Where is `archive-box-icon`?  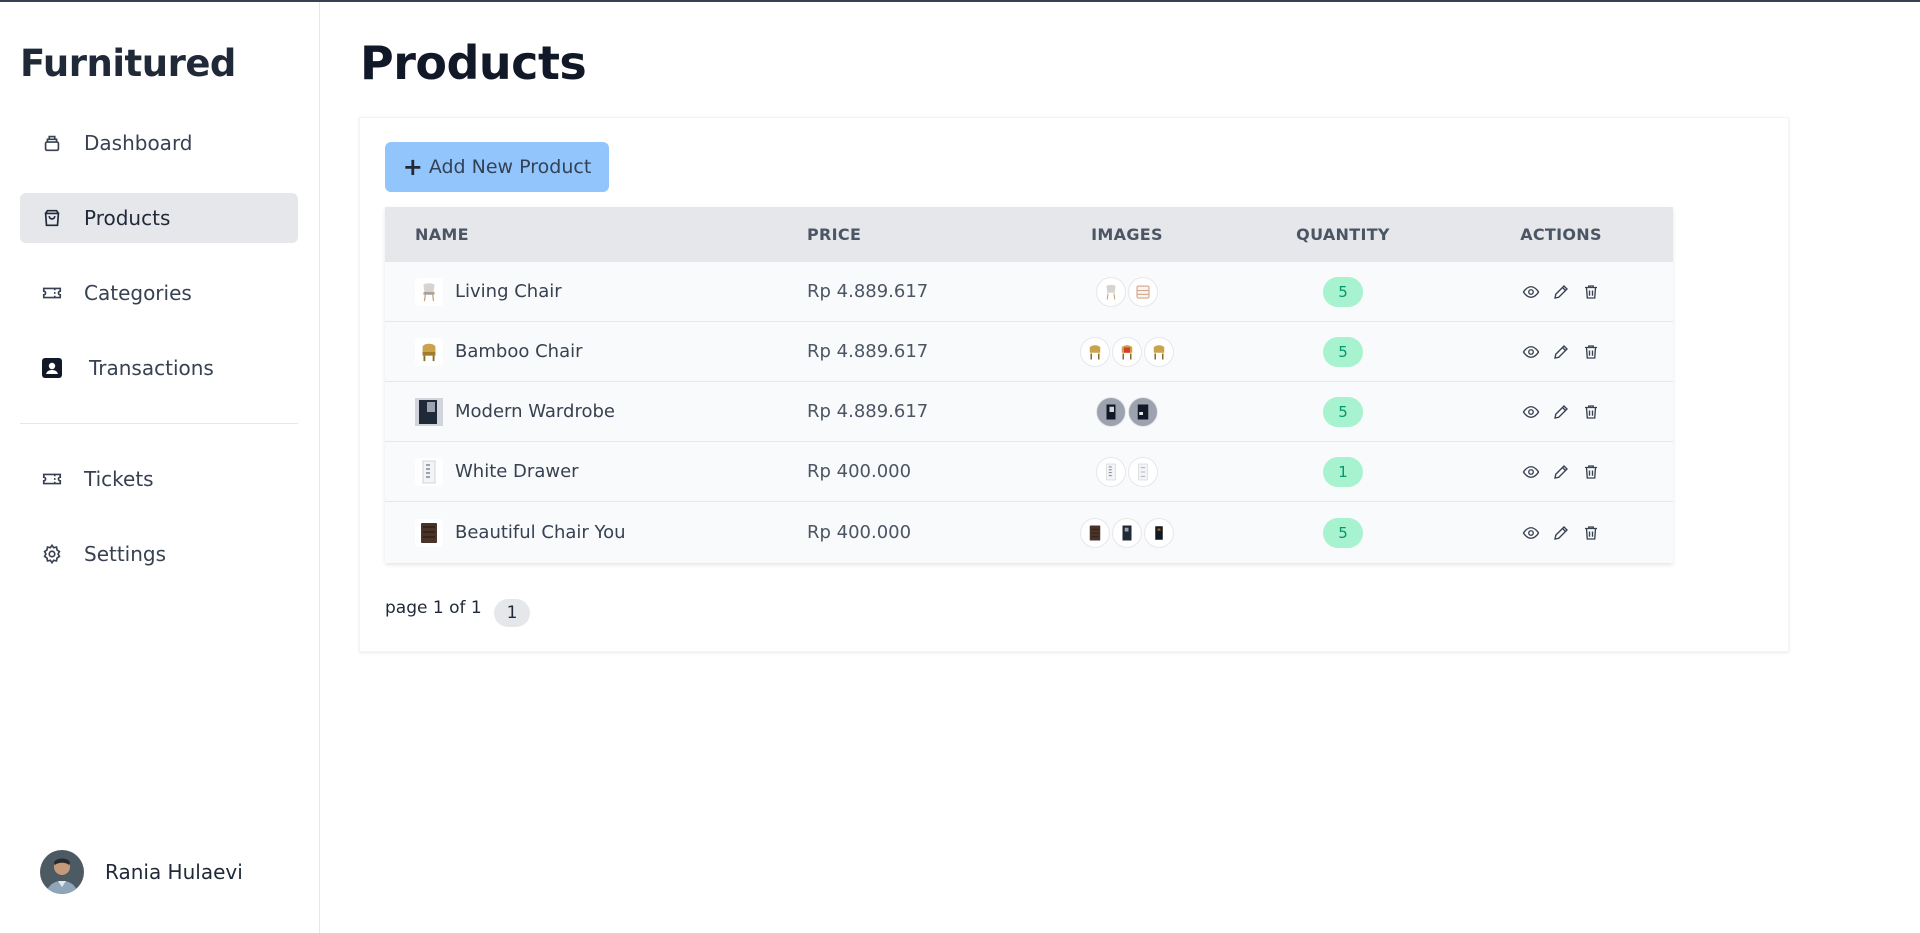 archive-box-icon is located at coordinates (52, 143).